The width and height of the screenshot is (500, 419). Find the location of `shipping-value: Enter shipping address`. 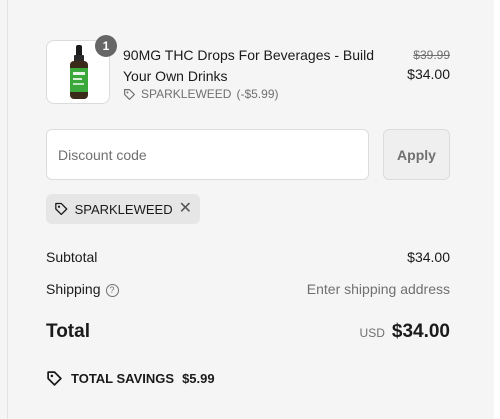

shipping-value: Enter shipping address is located at coordinates (378, 289).